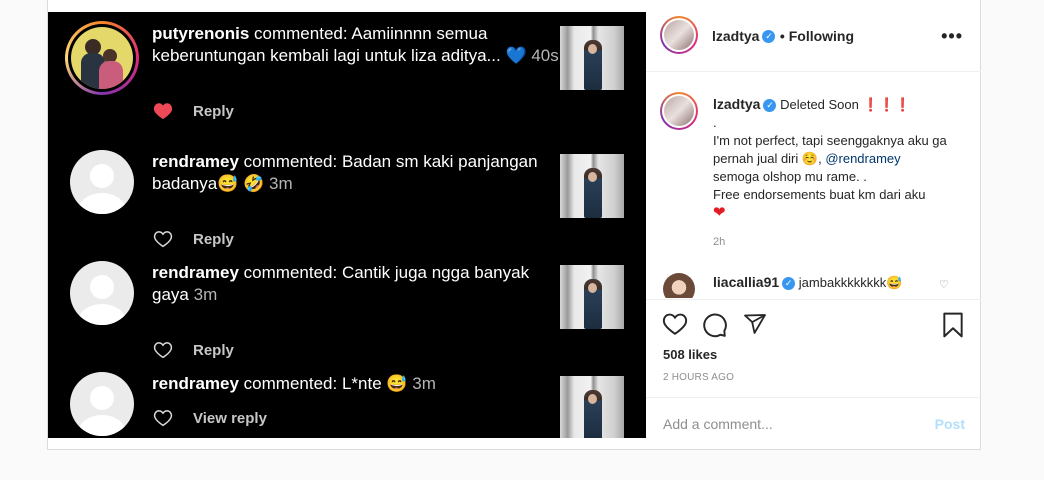 Image resolution: width=1044 pixels, height=480 pixels. I want to click on comment-item: liacallia91 ✓ jambakkkkkkkk😅 ♡, so click(813, 284).